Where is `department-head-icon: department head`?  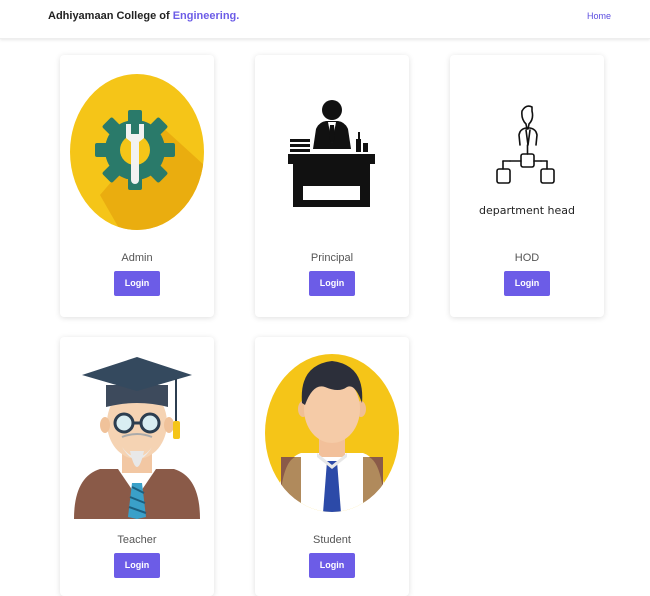
department-head-icon: department head is located at coordinates (527, 161).